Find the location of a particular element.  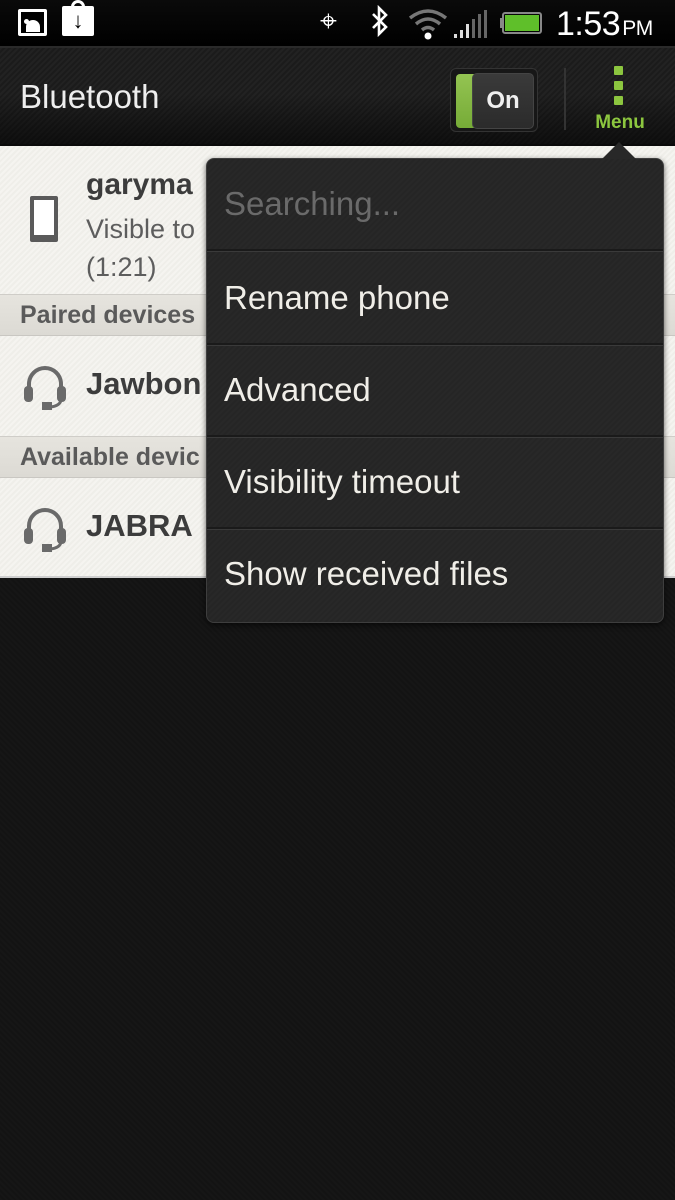

menu-item-show-received-files: Show received files is located at coordinates (435, 575).